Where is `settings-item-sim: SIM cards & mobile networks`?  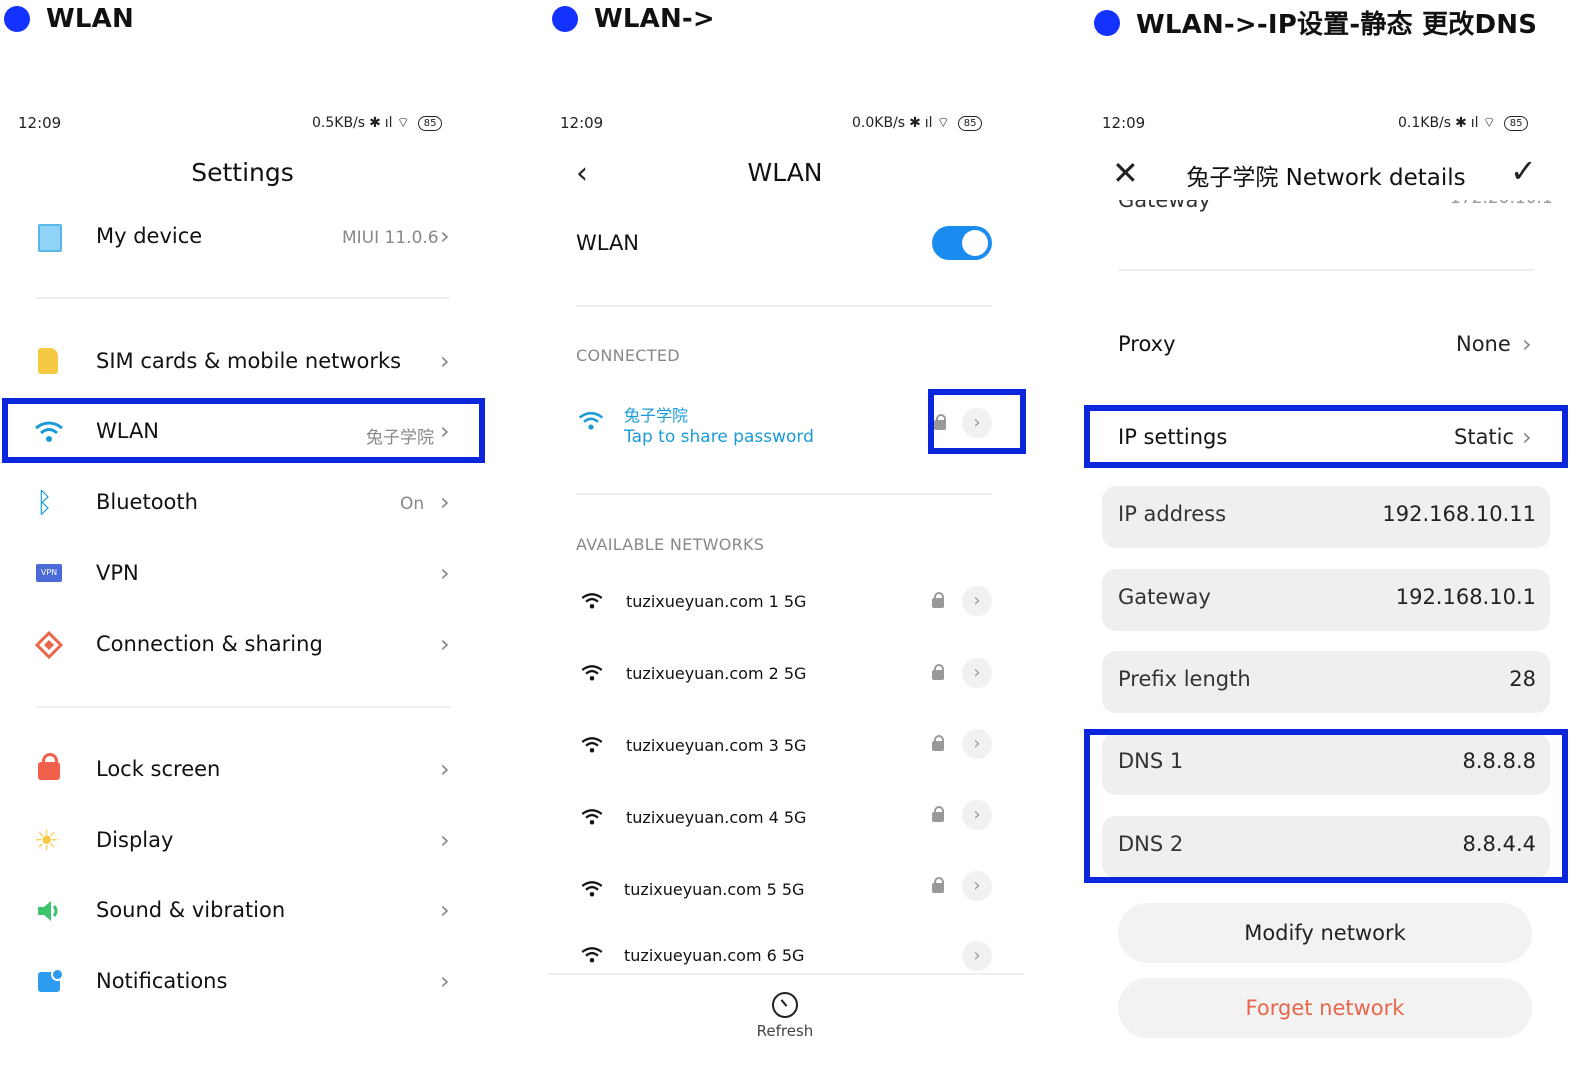 settings-item-sim: SIM cards & mobile networks is located at coordinates (248, 361).